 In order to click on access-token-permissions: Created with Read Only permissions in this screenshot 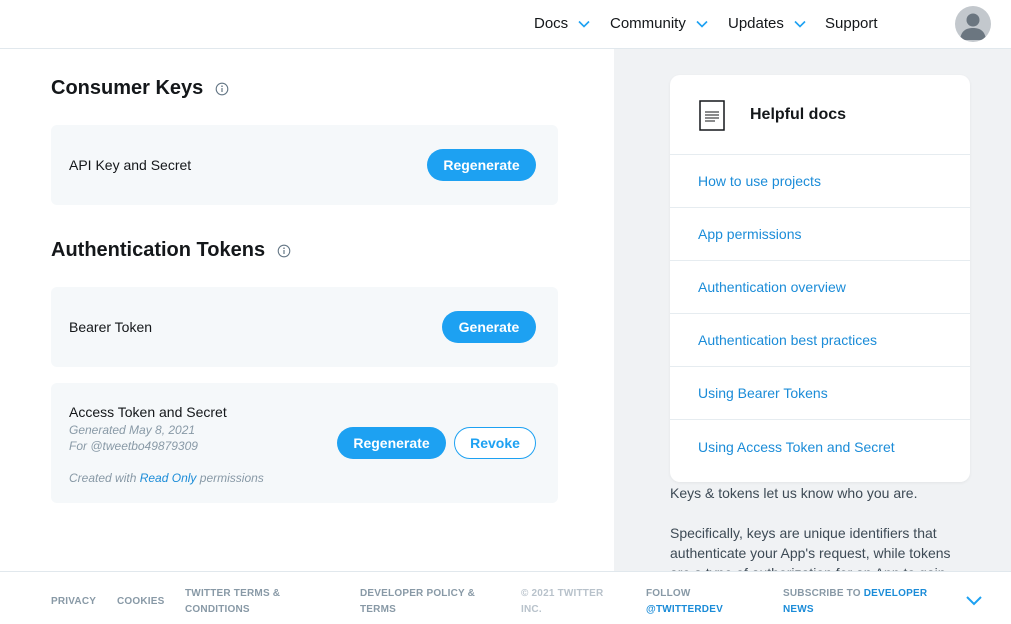, I will do `click(166, 478)`.